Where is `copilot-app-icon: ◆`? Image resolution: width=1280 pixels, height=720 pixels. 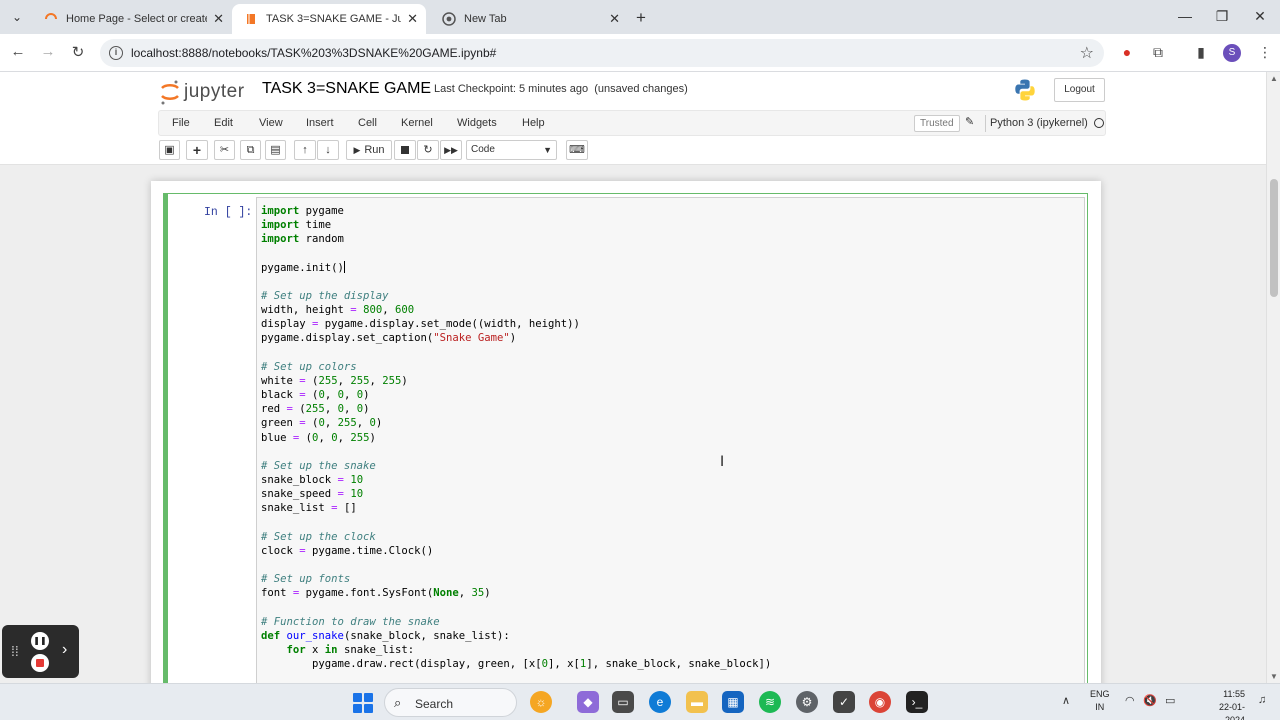
copilot-app-icon: ◆ is located at coordinates (588, 702).